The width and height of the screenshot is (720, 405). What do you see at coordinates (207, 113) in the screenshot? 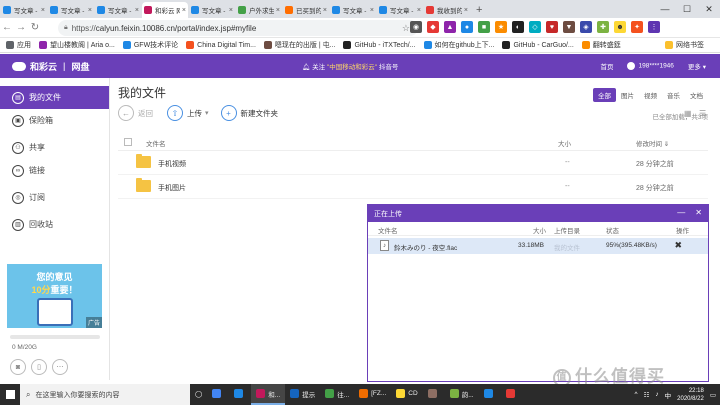
I see `chevron-down-icon: ▾` at bounding box center [207, 113].